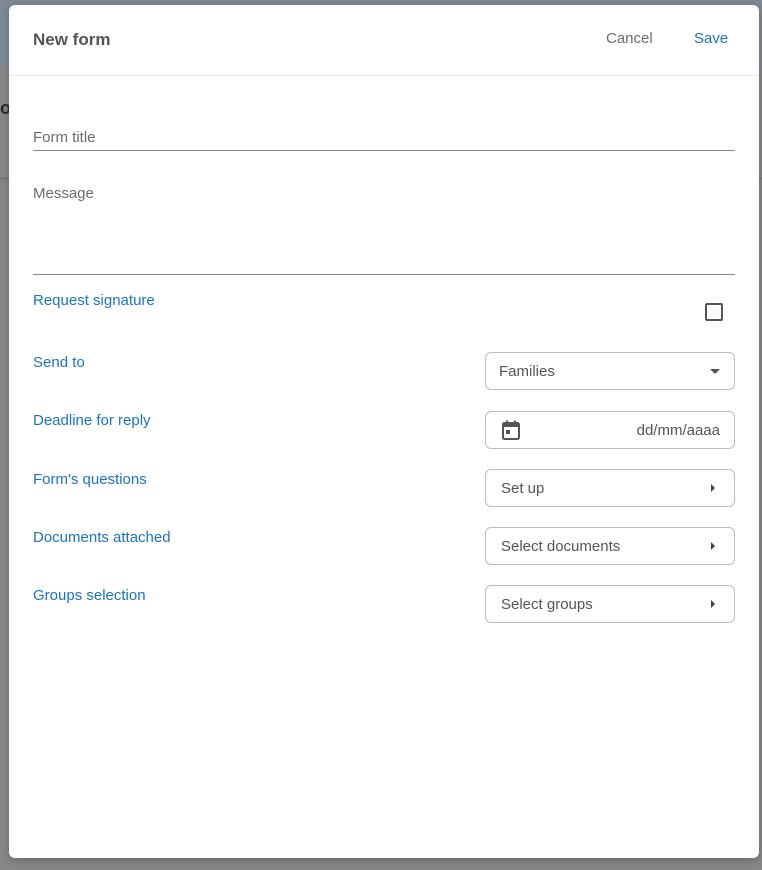  Describe the element at coordinates (59, 362) in the screenshot. I see `send-to-label: Send to` at that location.